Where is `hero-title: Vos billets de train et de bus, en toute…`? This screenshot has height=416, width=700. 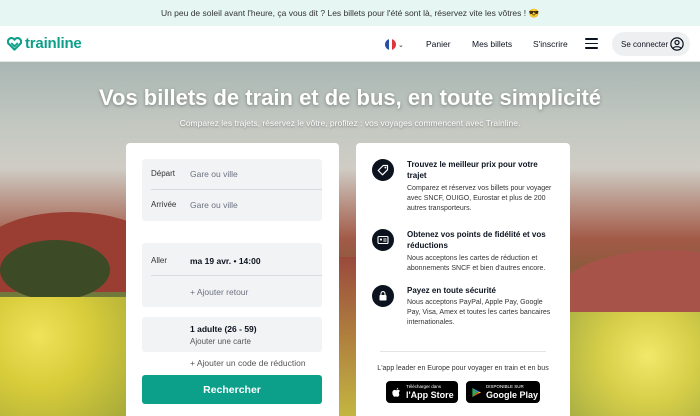
hero-title: Vos billets de train et de bus, en toute… is located at coordinates (350, 97).